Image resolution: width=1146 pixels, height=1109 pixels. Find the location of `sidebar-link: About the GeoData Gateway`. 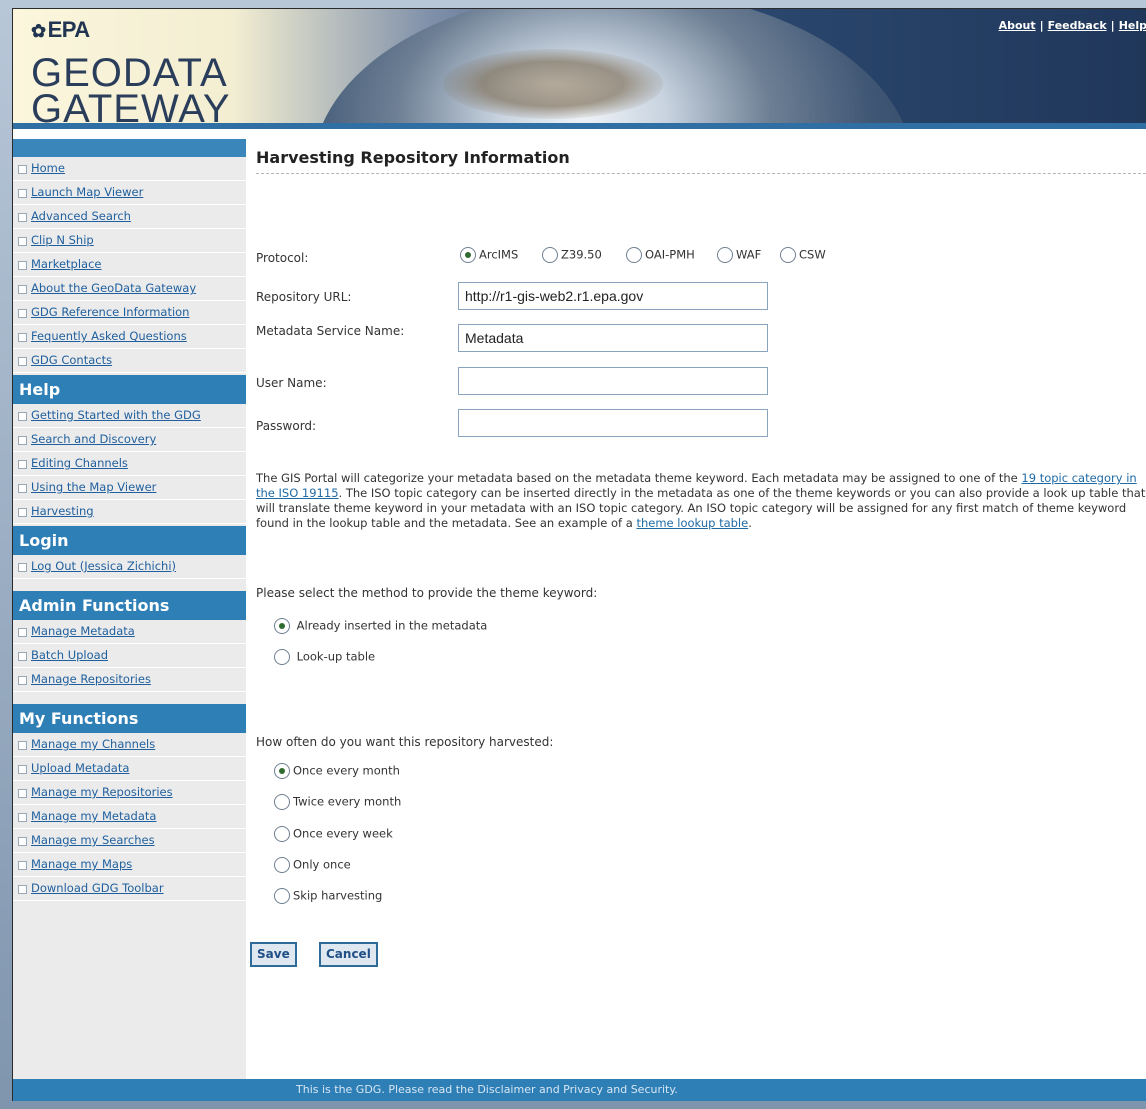

sidebar-link: About the GeoData Gateway is located at coordinates (113, 288).